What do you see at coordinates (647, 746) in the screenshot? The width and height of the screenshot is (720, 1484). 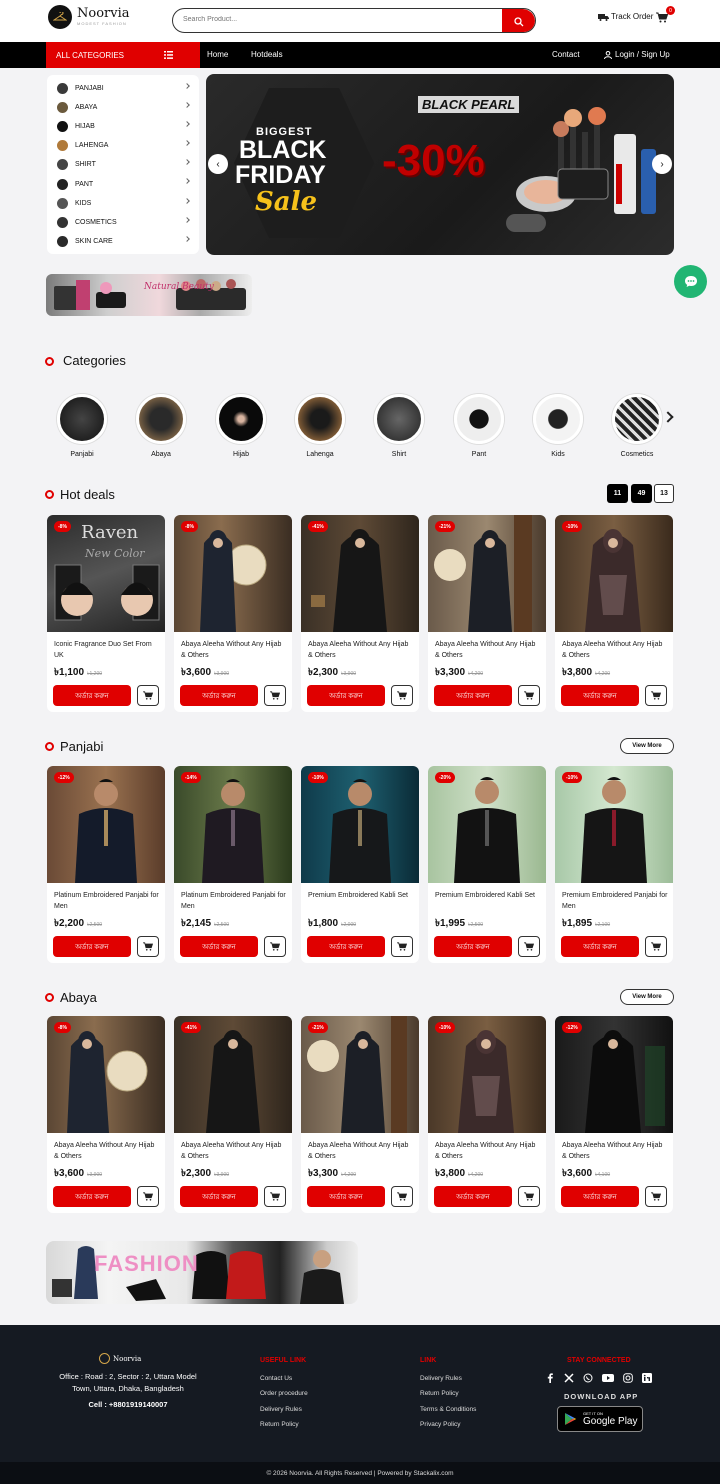 I see `panjabi-view-more-button: View More` at bounding box center [647, 746].